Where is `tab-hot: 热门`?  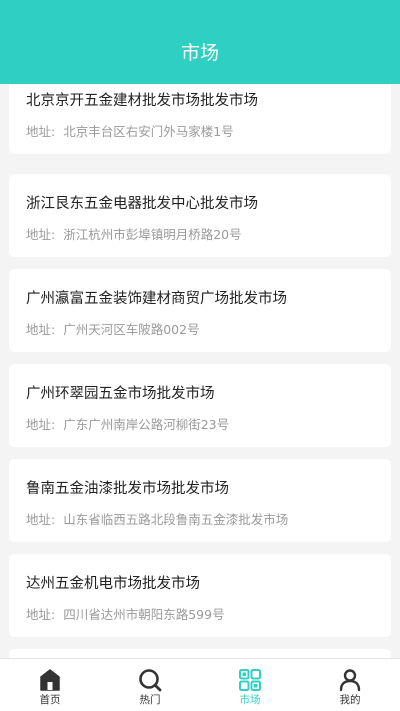
tab-hot: 热门 is located at coordinates (150, 685).